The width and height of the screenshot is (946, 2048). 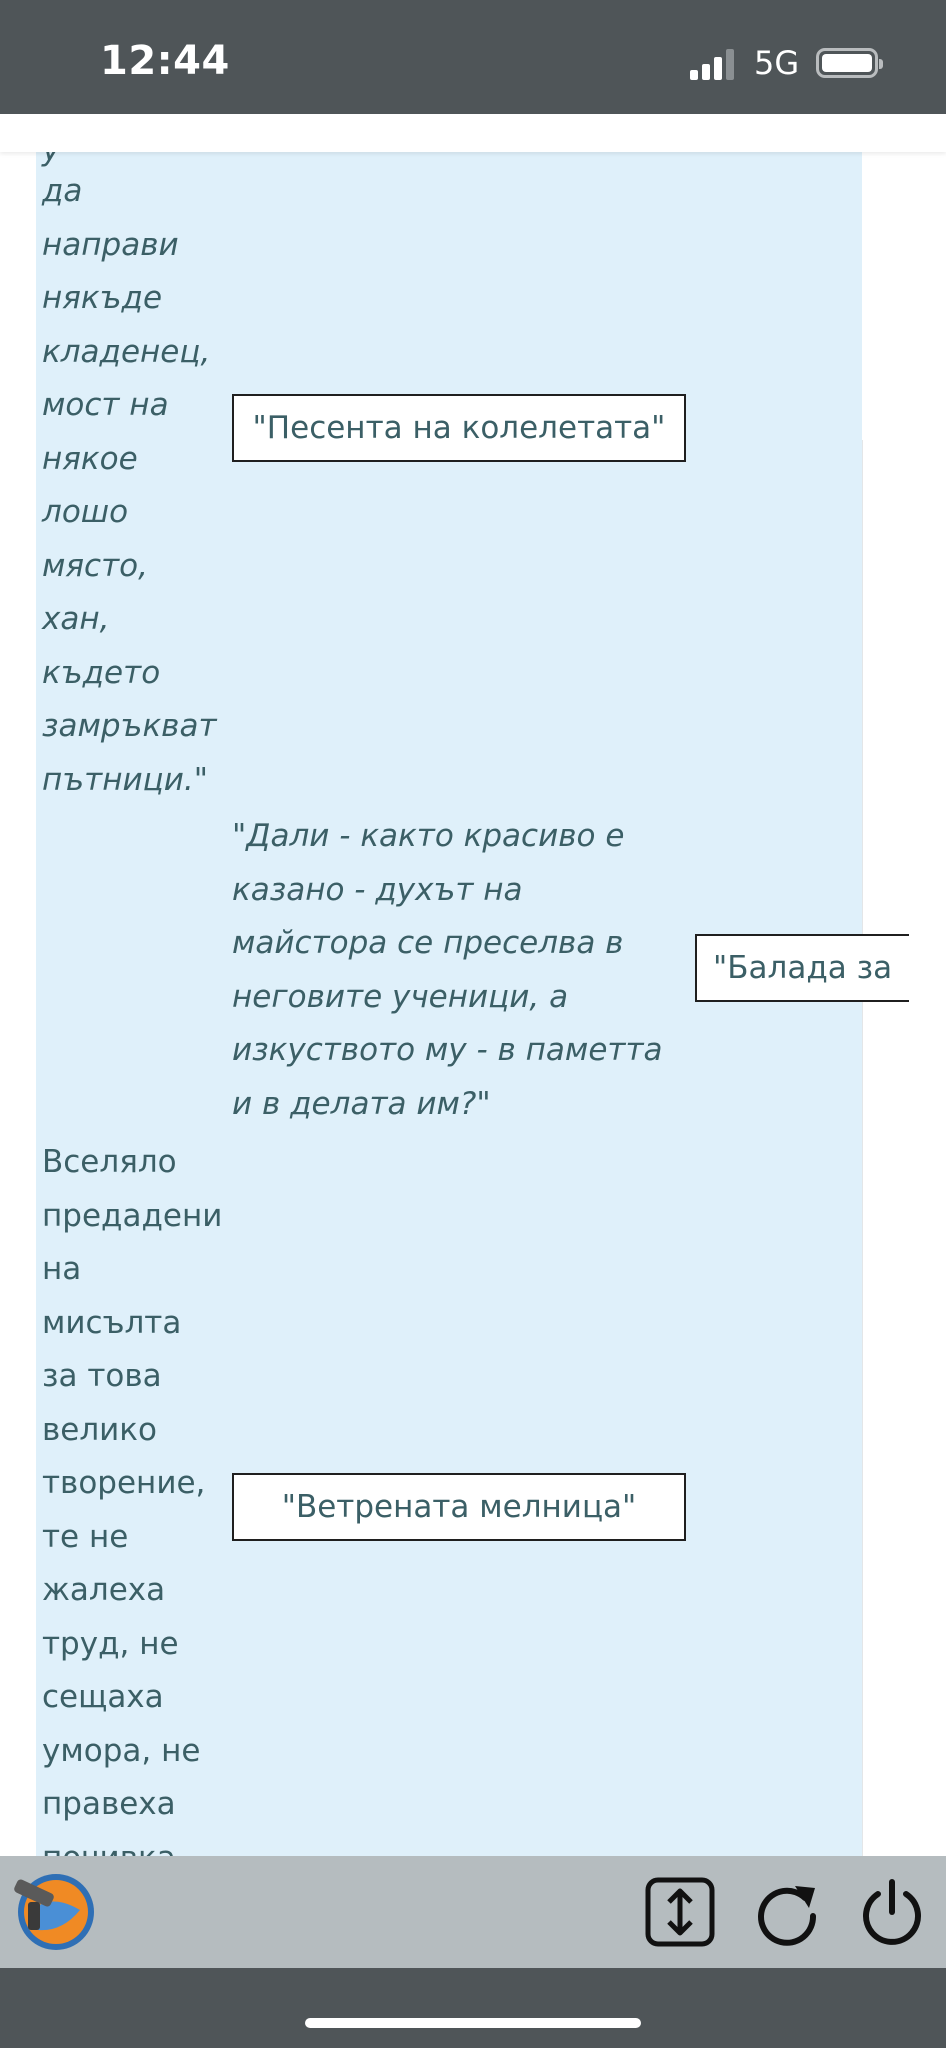 What do you see at coordinates (473, 2008) in the screenshot?
I see `home-indicator-area` at bounding box center [473, 2008].